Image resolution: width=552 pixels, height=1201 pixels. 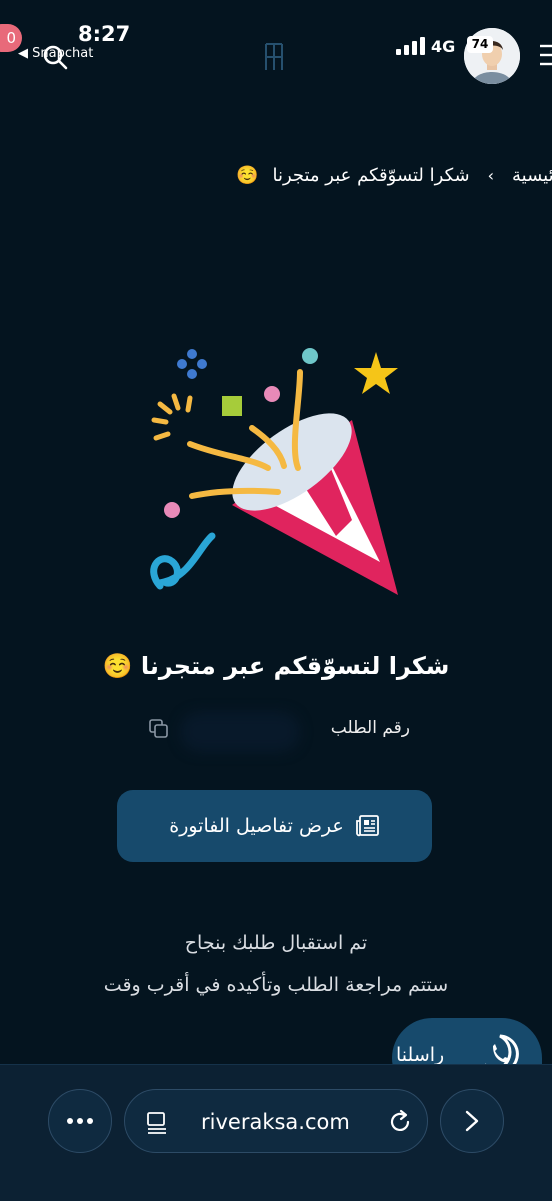 I want to click on contact-us-label: راسلنا, so click(x=420, y=1055).